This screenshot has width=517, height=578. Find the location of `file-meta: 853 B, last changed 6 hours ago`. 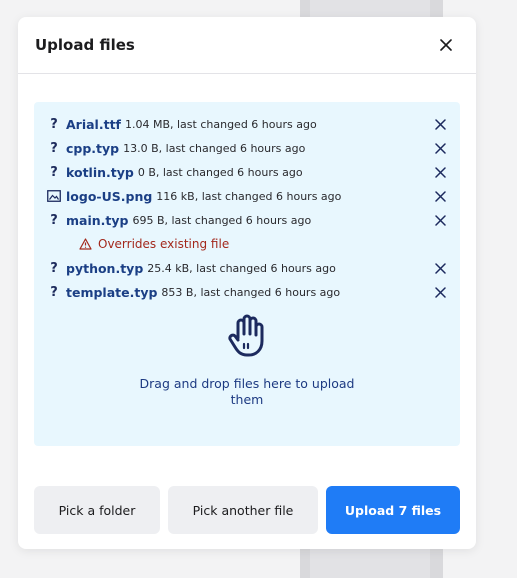

file-meta: 853 B, last changed 6 hours ago is located at coordinates (251, 292).